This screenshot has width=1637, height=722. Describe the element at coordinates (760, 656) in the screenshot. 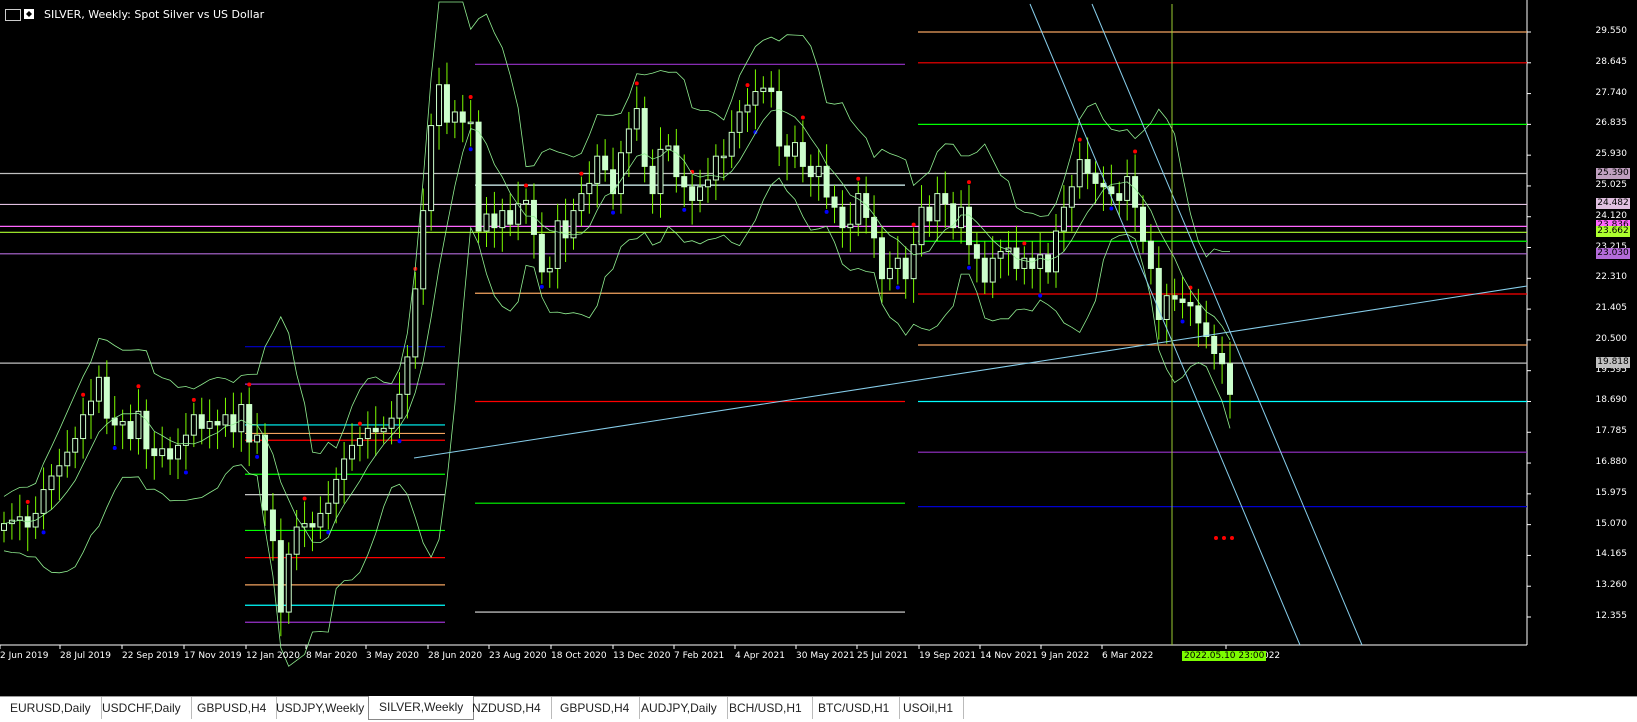

I see `date-axis-label: 4 Apr 2021` at that location.